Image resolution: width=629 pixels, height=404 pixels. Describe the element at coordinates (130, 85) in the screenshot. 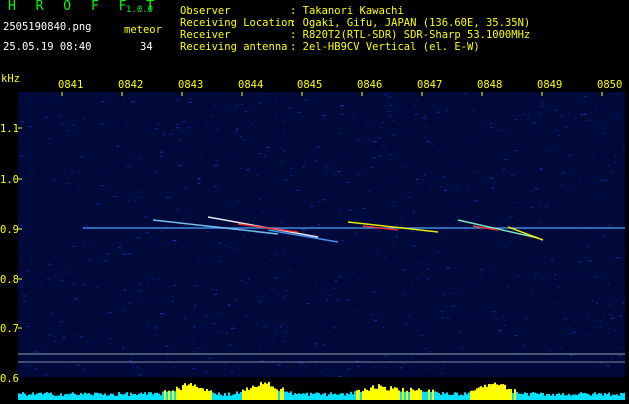

I see `time-tick: 0842` at that location.